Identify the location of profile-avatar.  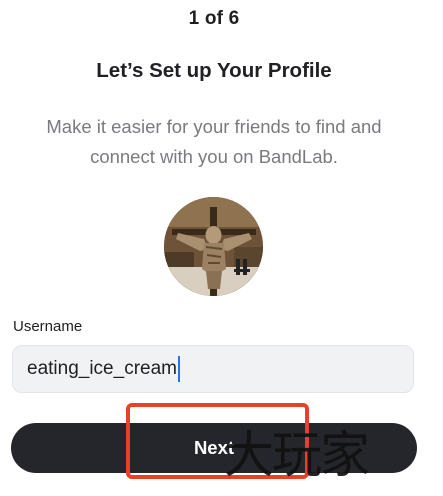
(213, 246).